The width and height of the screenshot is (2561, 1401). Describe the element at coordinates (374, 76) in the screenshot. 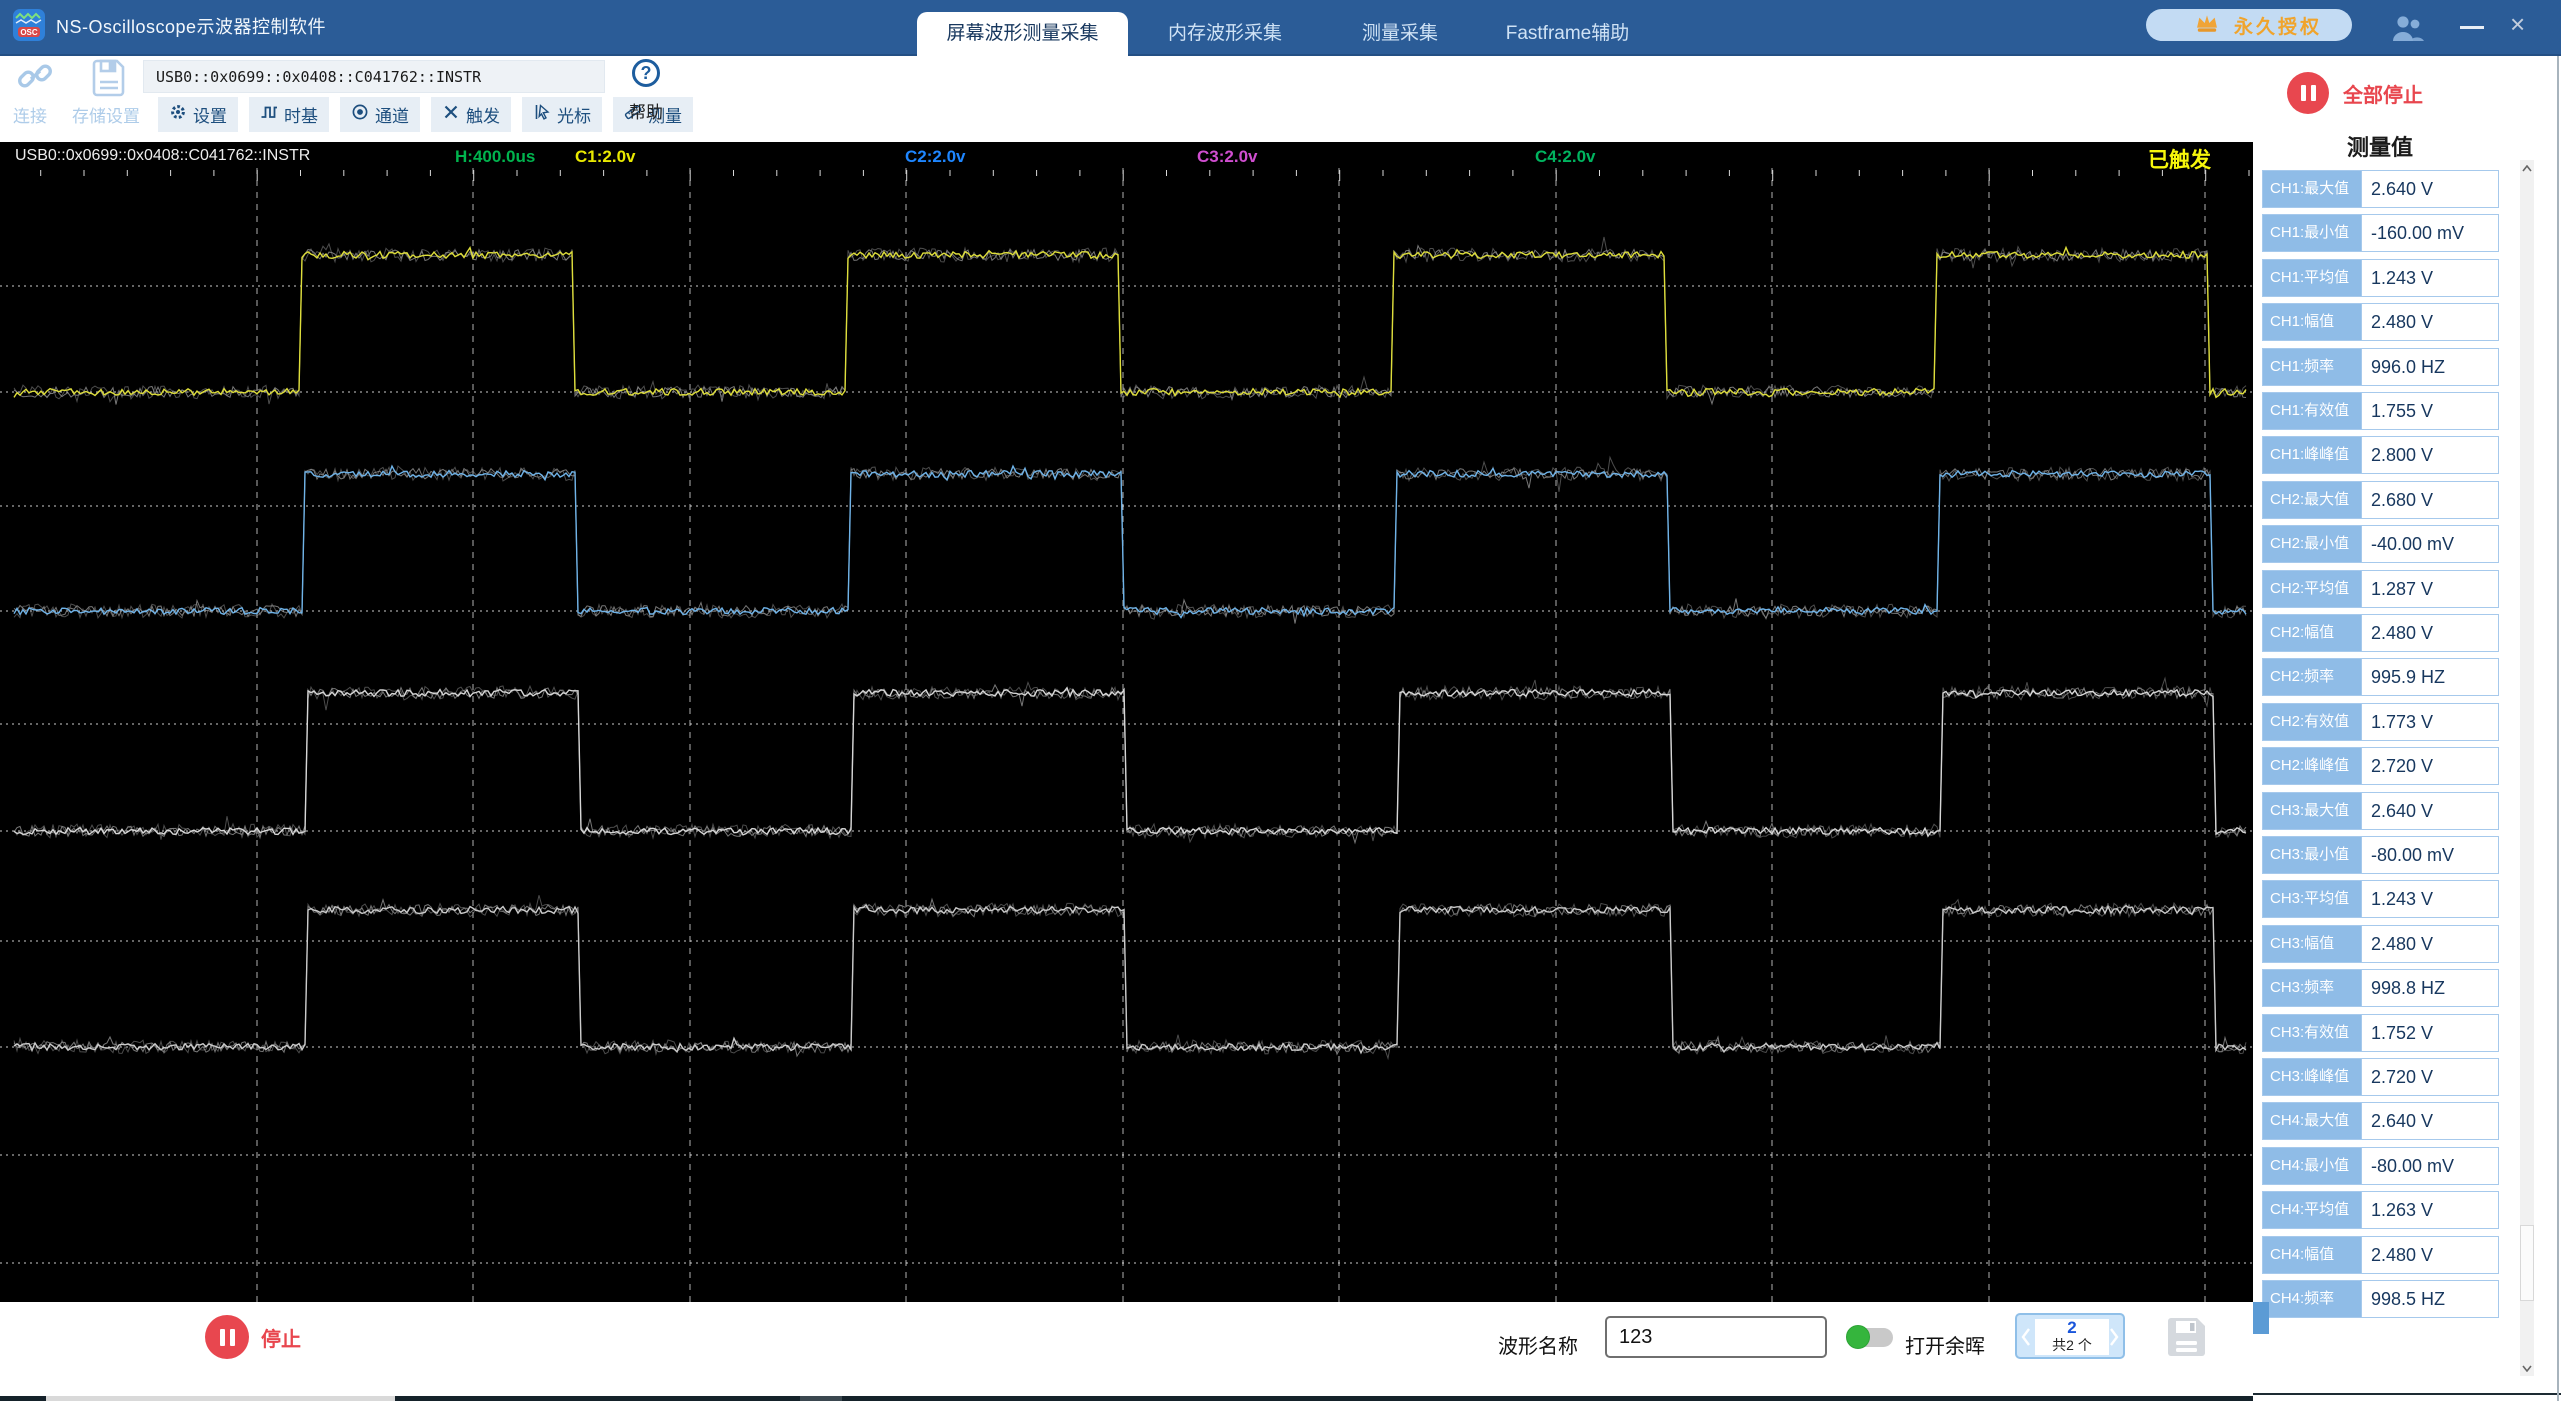

I see `device-address-input` at that location.